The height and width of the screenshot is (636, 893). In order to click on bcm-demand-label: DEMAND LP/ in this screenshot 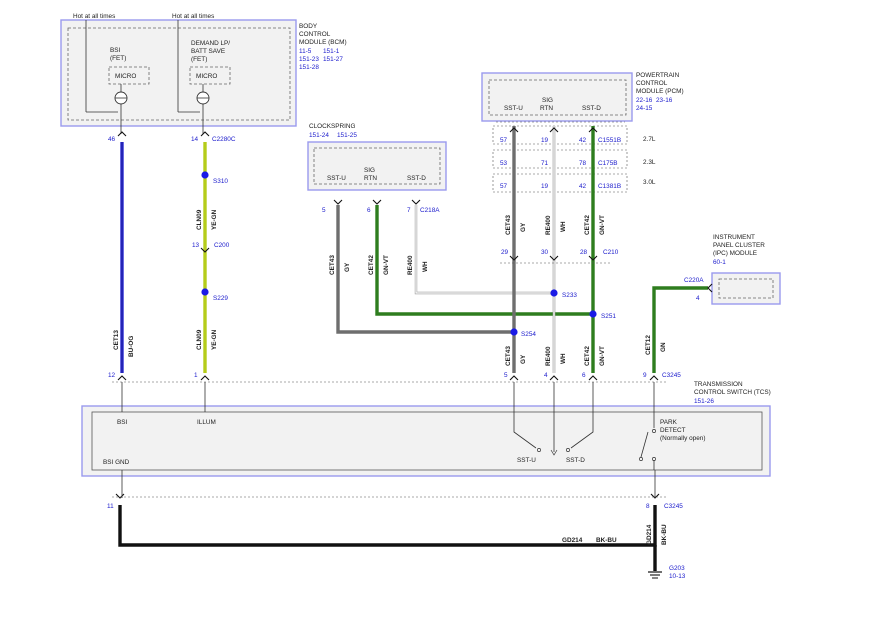, I will do `click(210, 43)`.